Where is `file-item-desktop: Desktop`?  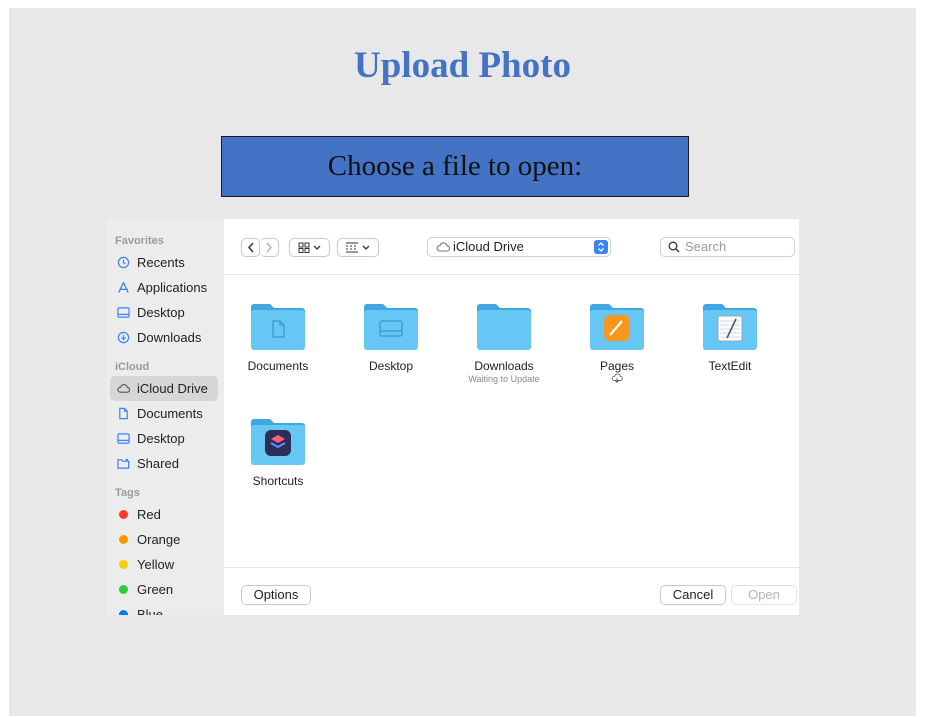
file-item-desktop: Desktop is located at coordinates (391, 336).